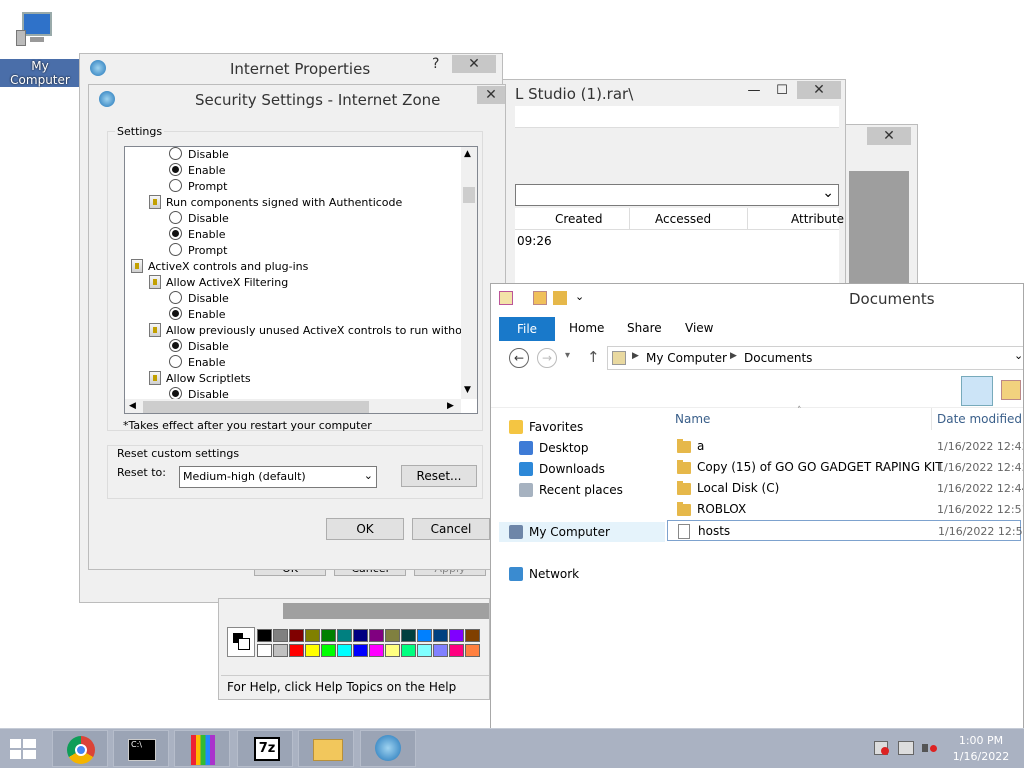 The image size is (1024, 768). Describe the element at coordinates (560, 298) in the screenshot. I see `folder-icon` at that location.